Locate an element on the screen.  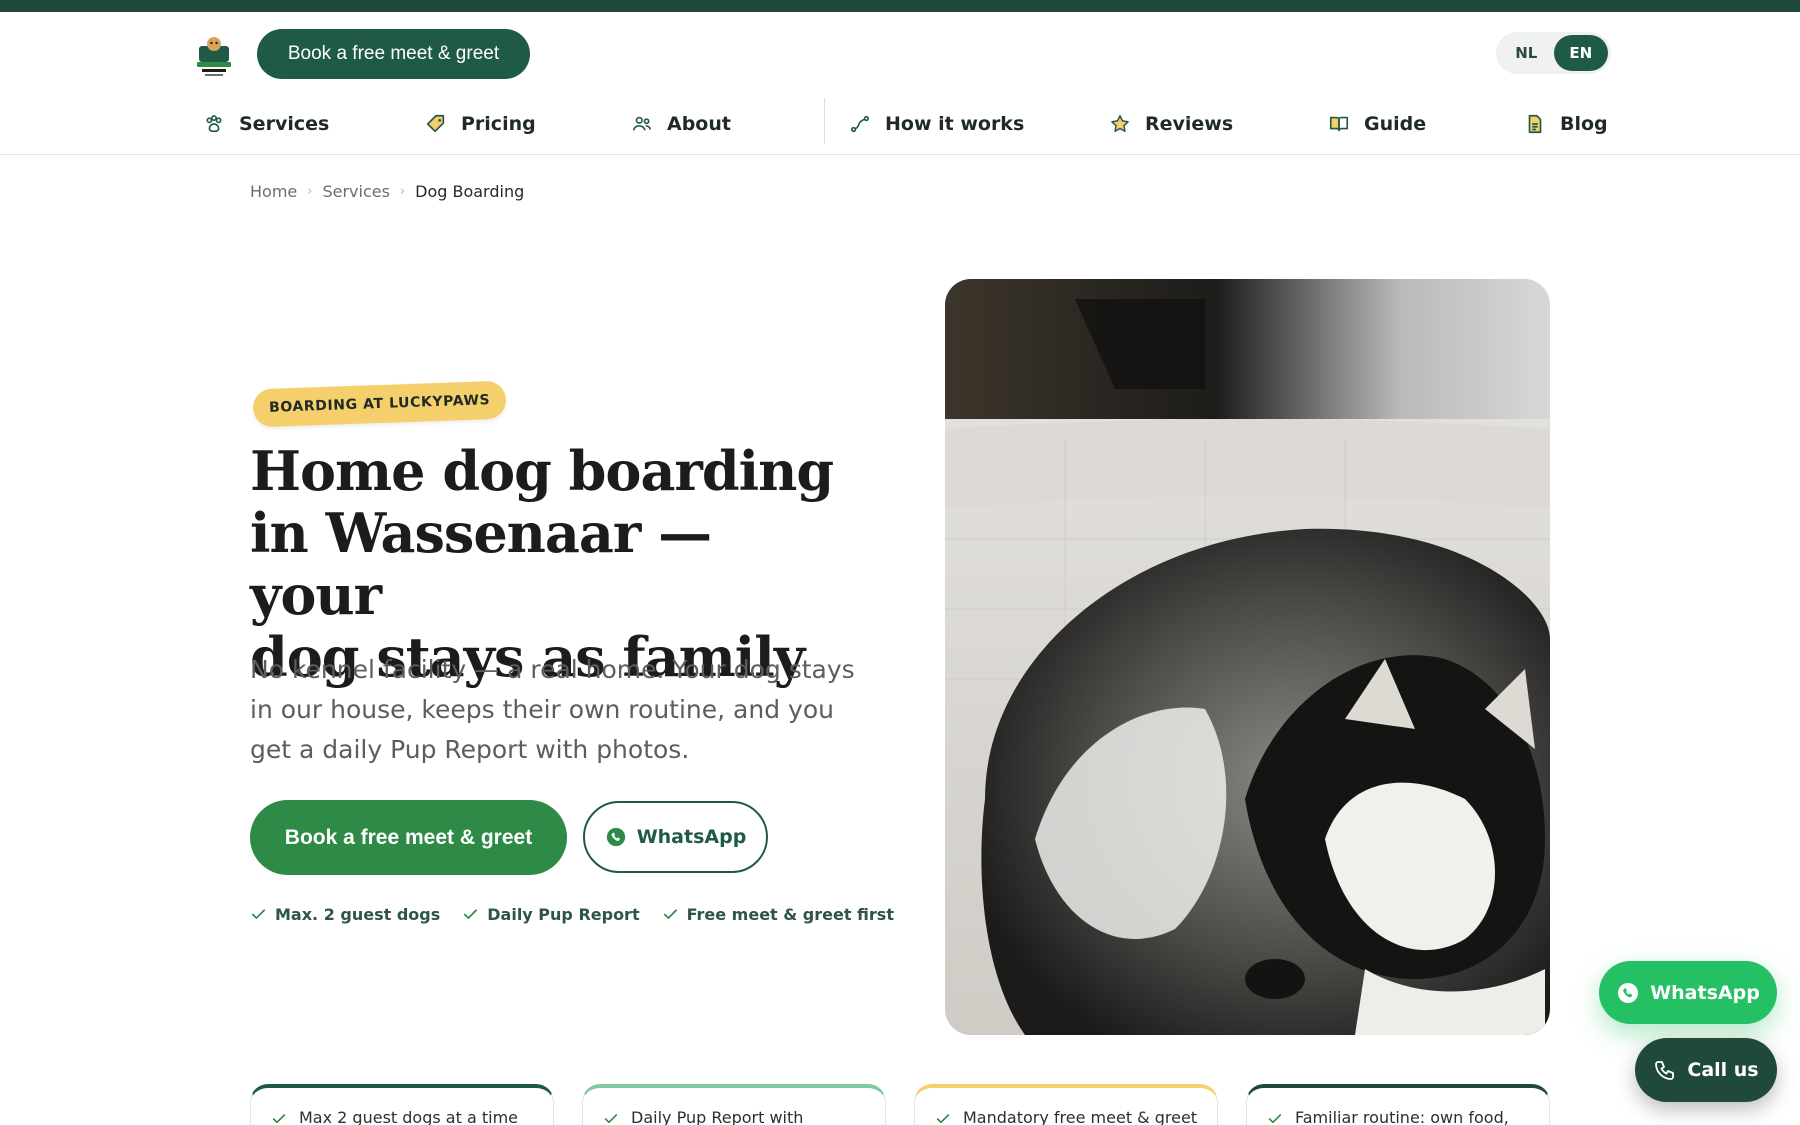
feature-card-label: Familiar routine: own food, is located at coordinates (1402, 1116).